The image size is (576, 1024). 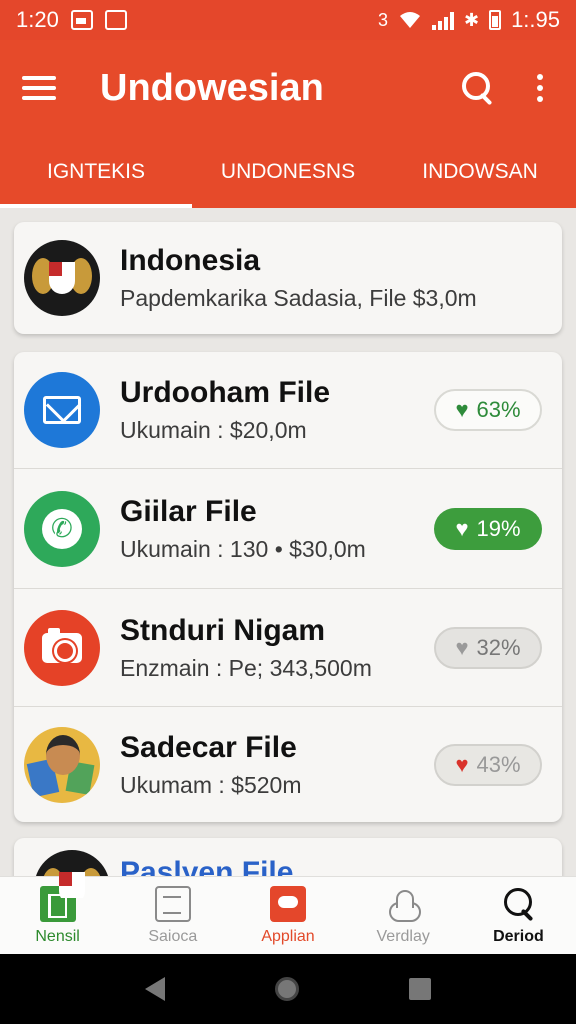 I want to click on bluetooth-icon: ✱, so click(x=471, y=19).